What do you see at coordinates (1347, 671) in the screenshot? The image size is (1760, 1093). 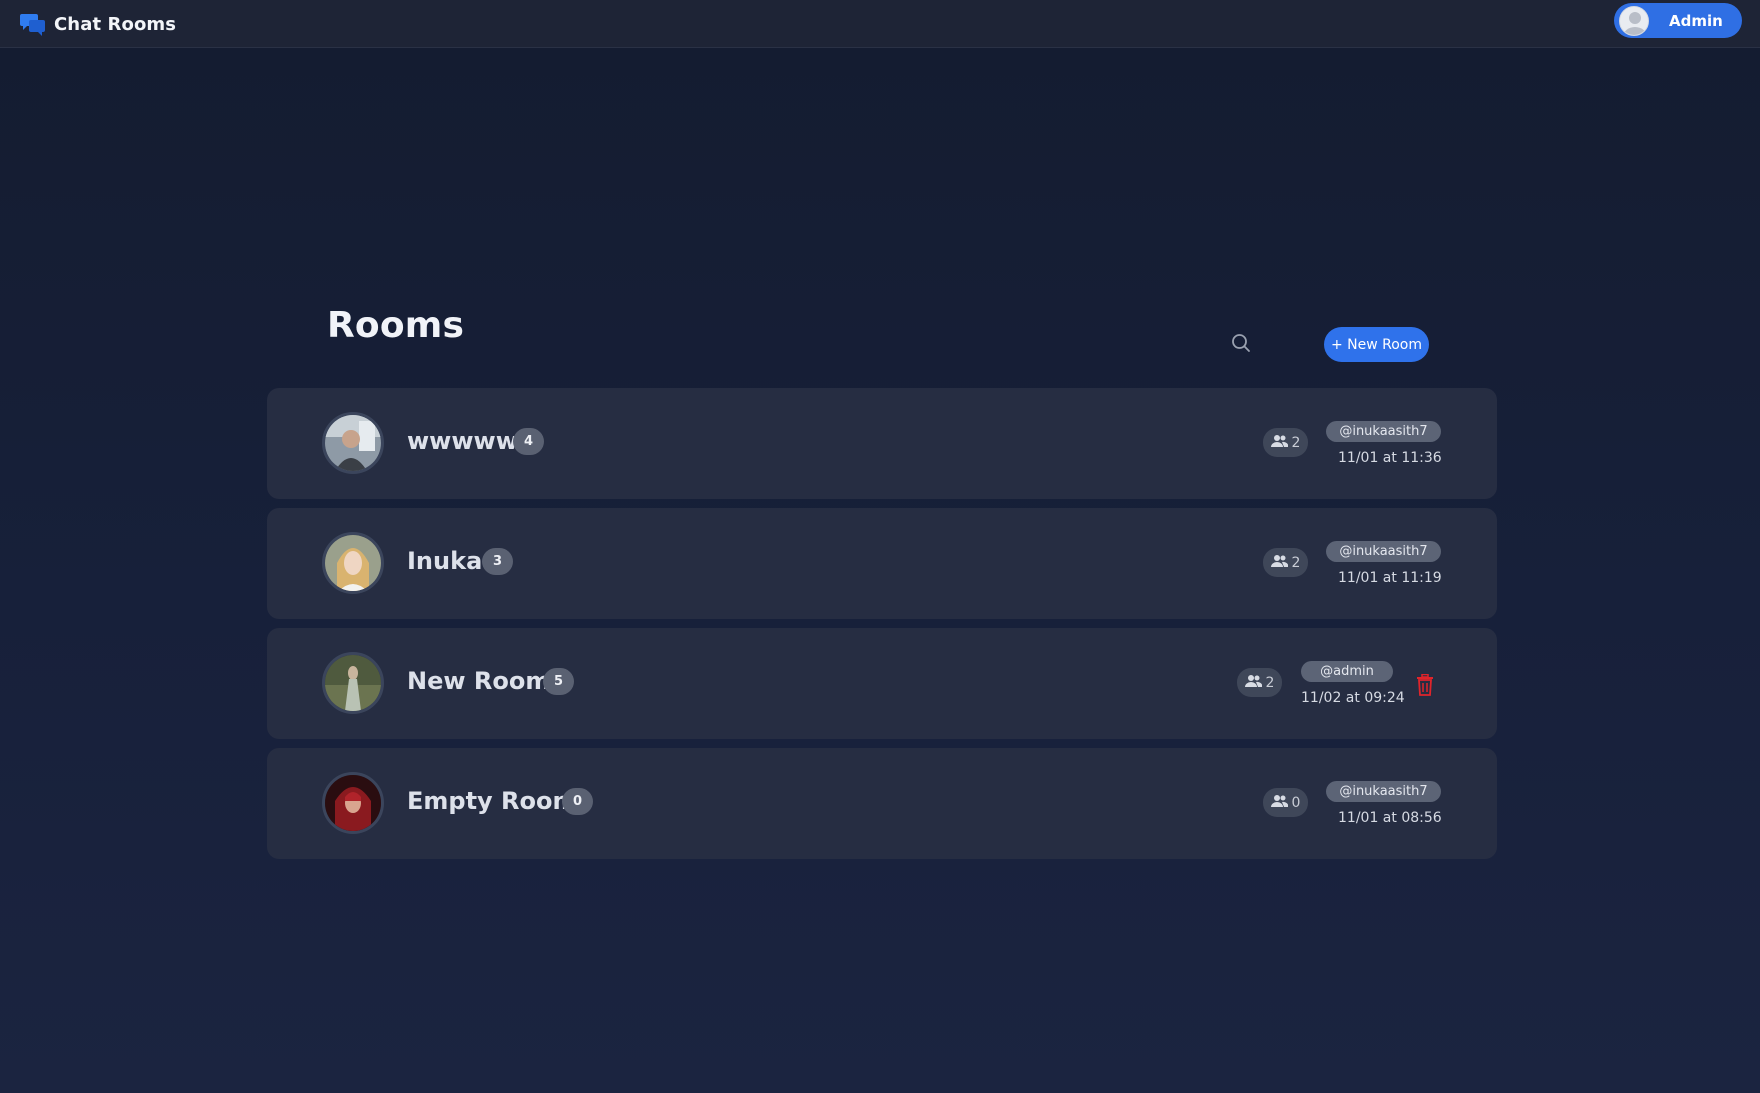 I see `owner-tag: @admin` at bounding box center [1347, 671].